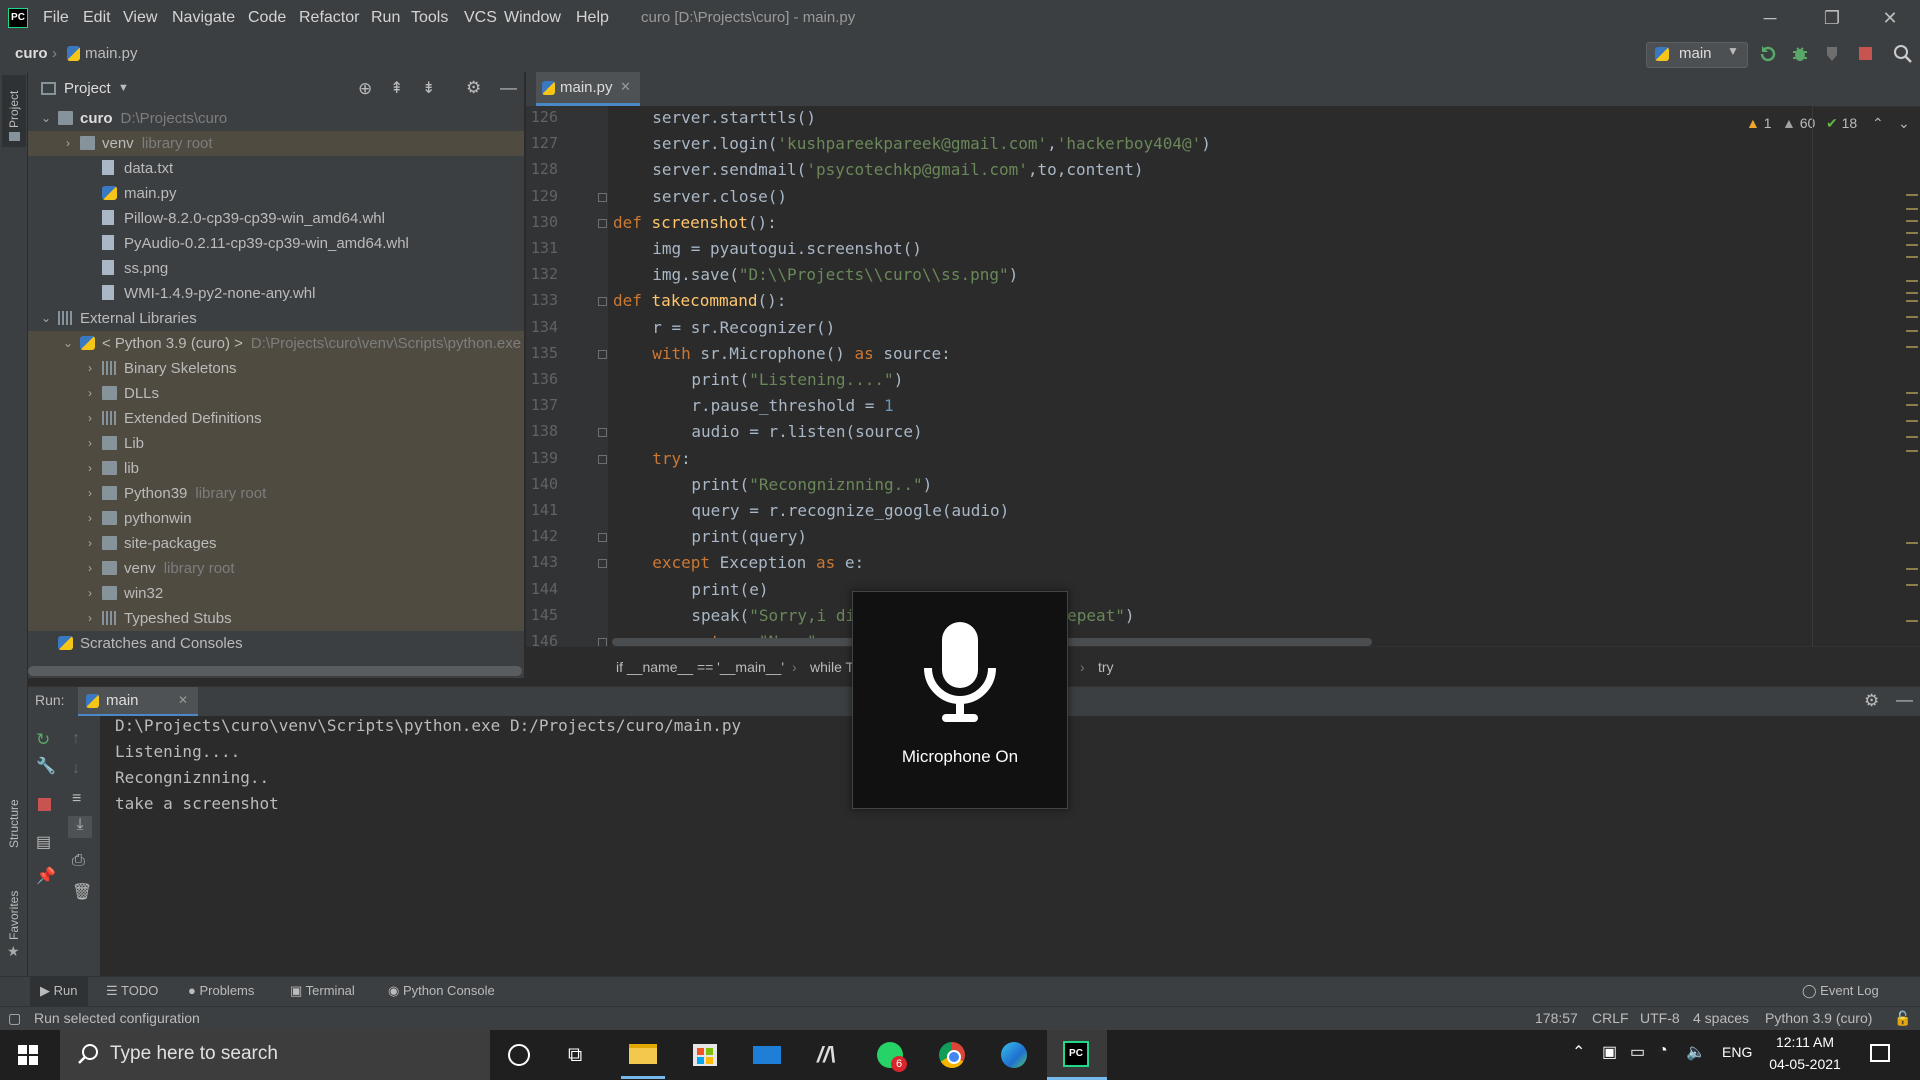 Image resolution: width=1920 pixels, height=1080 pixels. Describe the element at coordinates (1759, 123) in the screenshot. I see `warning-count: ▲ 1` at that location.